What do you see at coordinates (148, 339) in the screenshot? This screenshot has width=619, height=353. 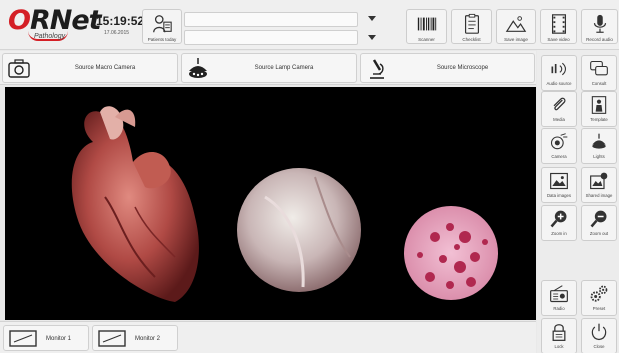 I see `monitor-2-label: Monitor 2` at bounding box center [148, 339].